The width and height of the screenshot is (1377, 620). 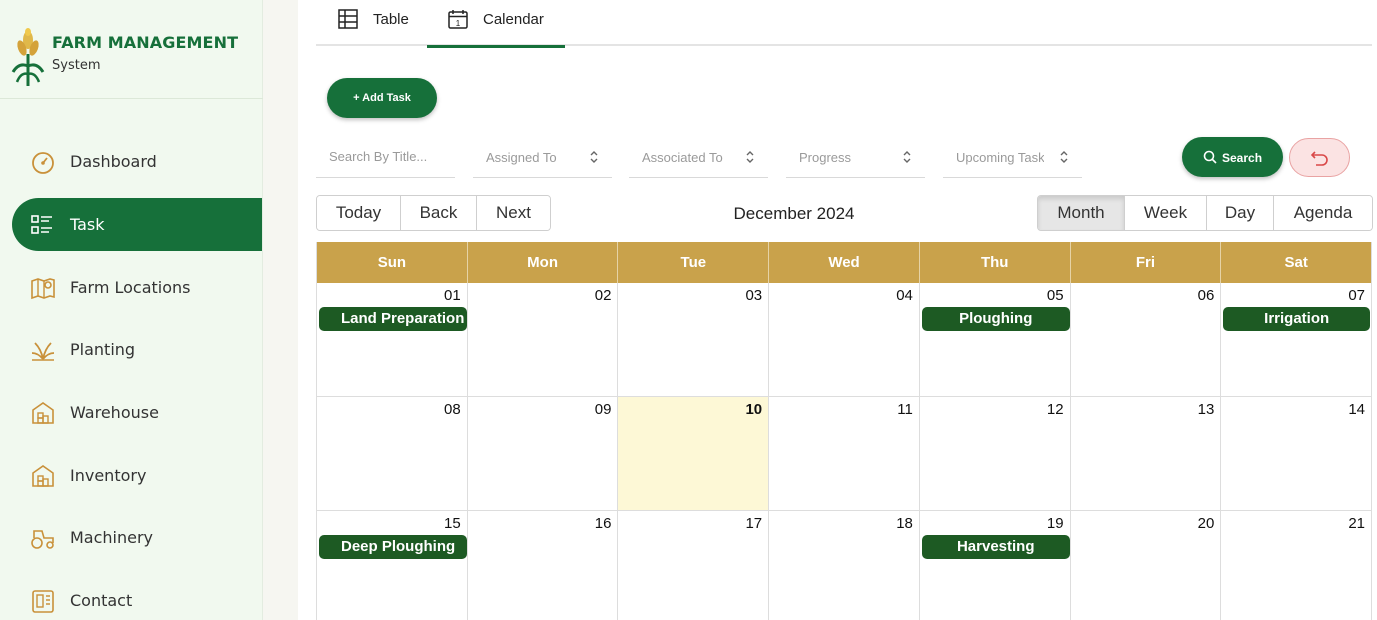 What do you see at coordinates (1206, 523) in the screenshot?
I see `day-number: 20` at bounding box center [1206, 523].